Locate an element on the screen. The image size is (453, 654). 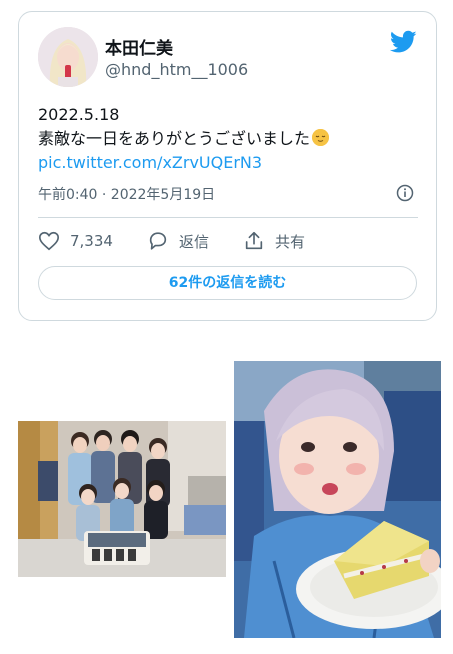
like-button: 7,334 is located at coordinates (75, 241).